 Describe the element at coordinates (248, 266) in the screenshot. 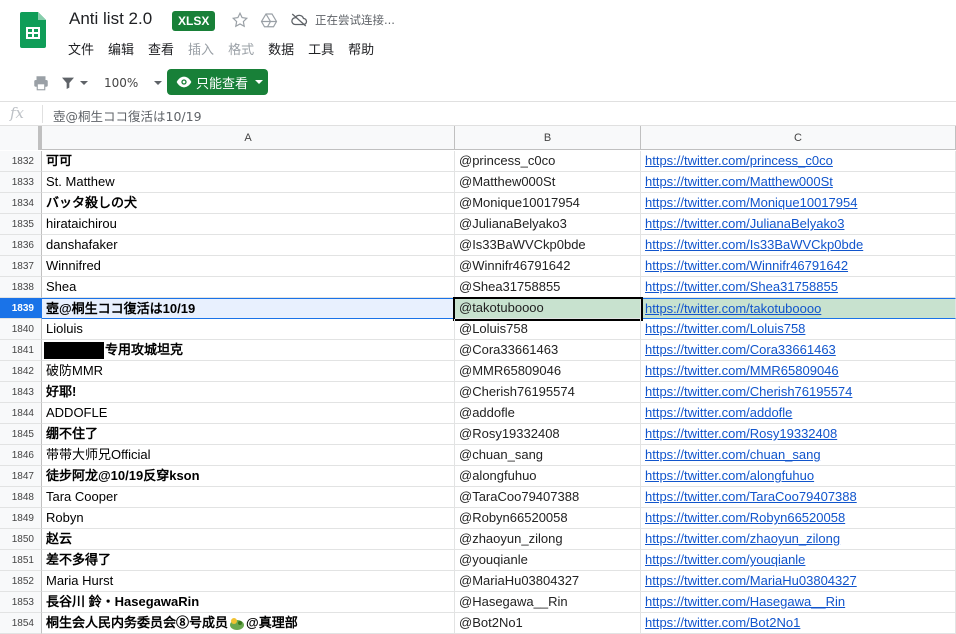

I see `cell-name: Winnifred` at that location.